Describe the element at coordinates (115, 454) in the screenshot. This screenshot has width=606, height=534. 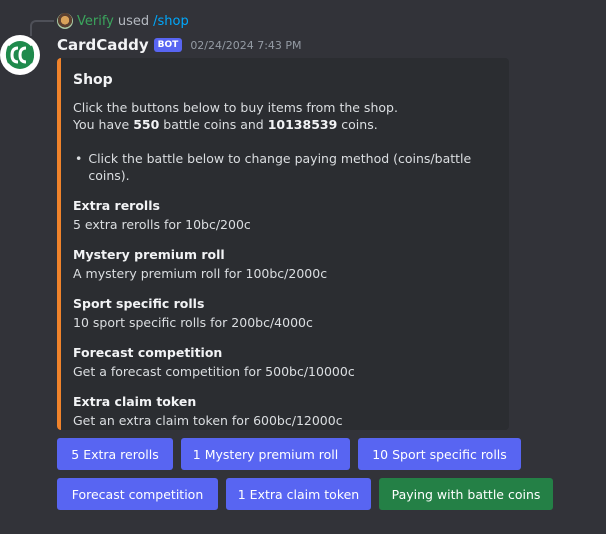
I see `extra-rerolls-button: 5 Extra rerolls` at that location.